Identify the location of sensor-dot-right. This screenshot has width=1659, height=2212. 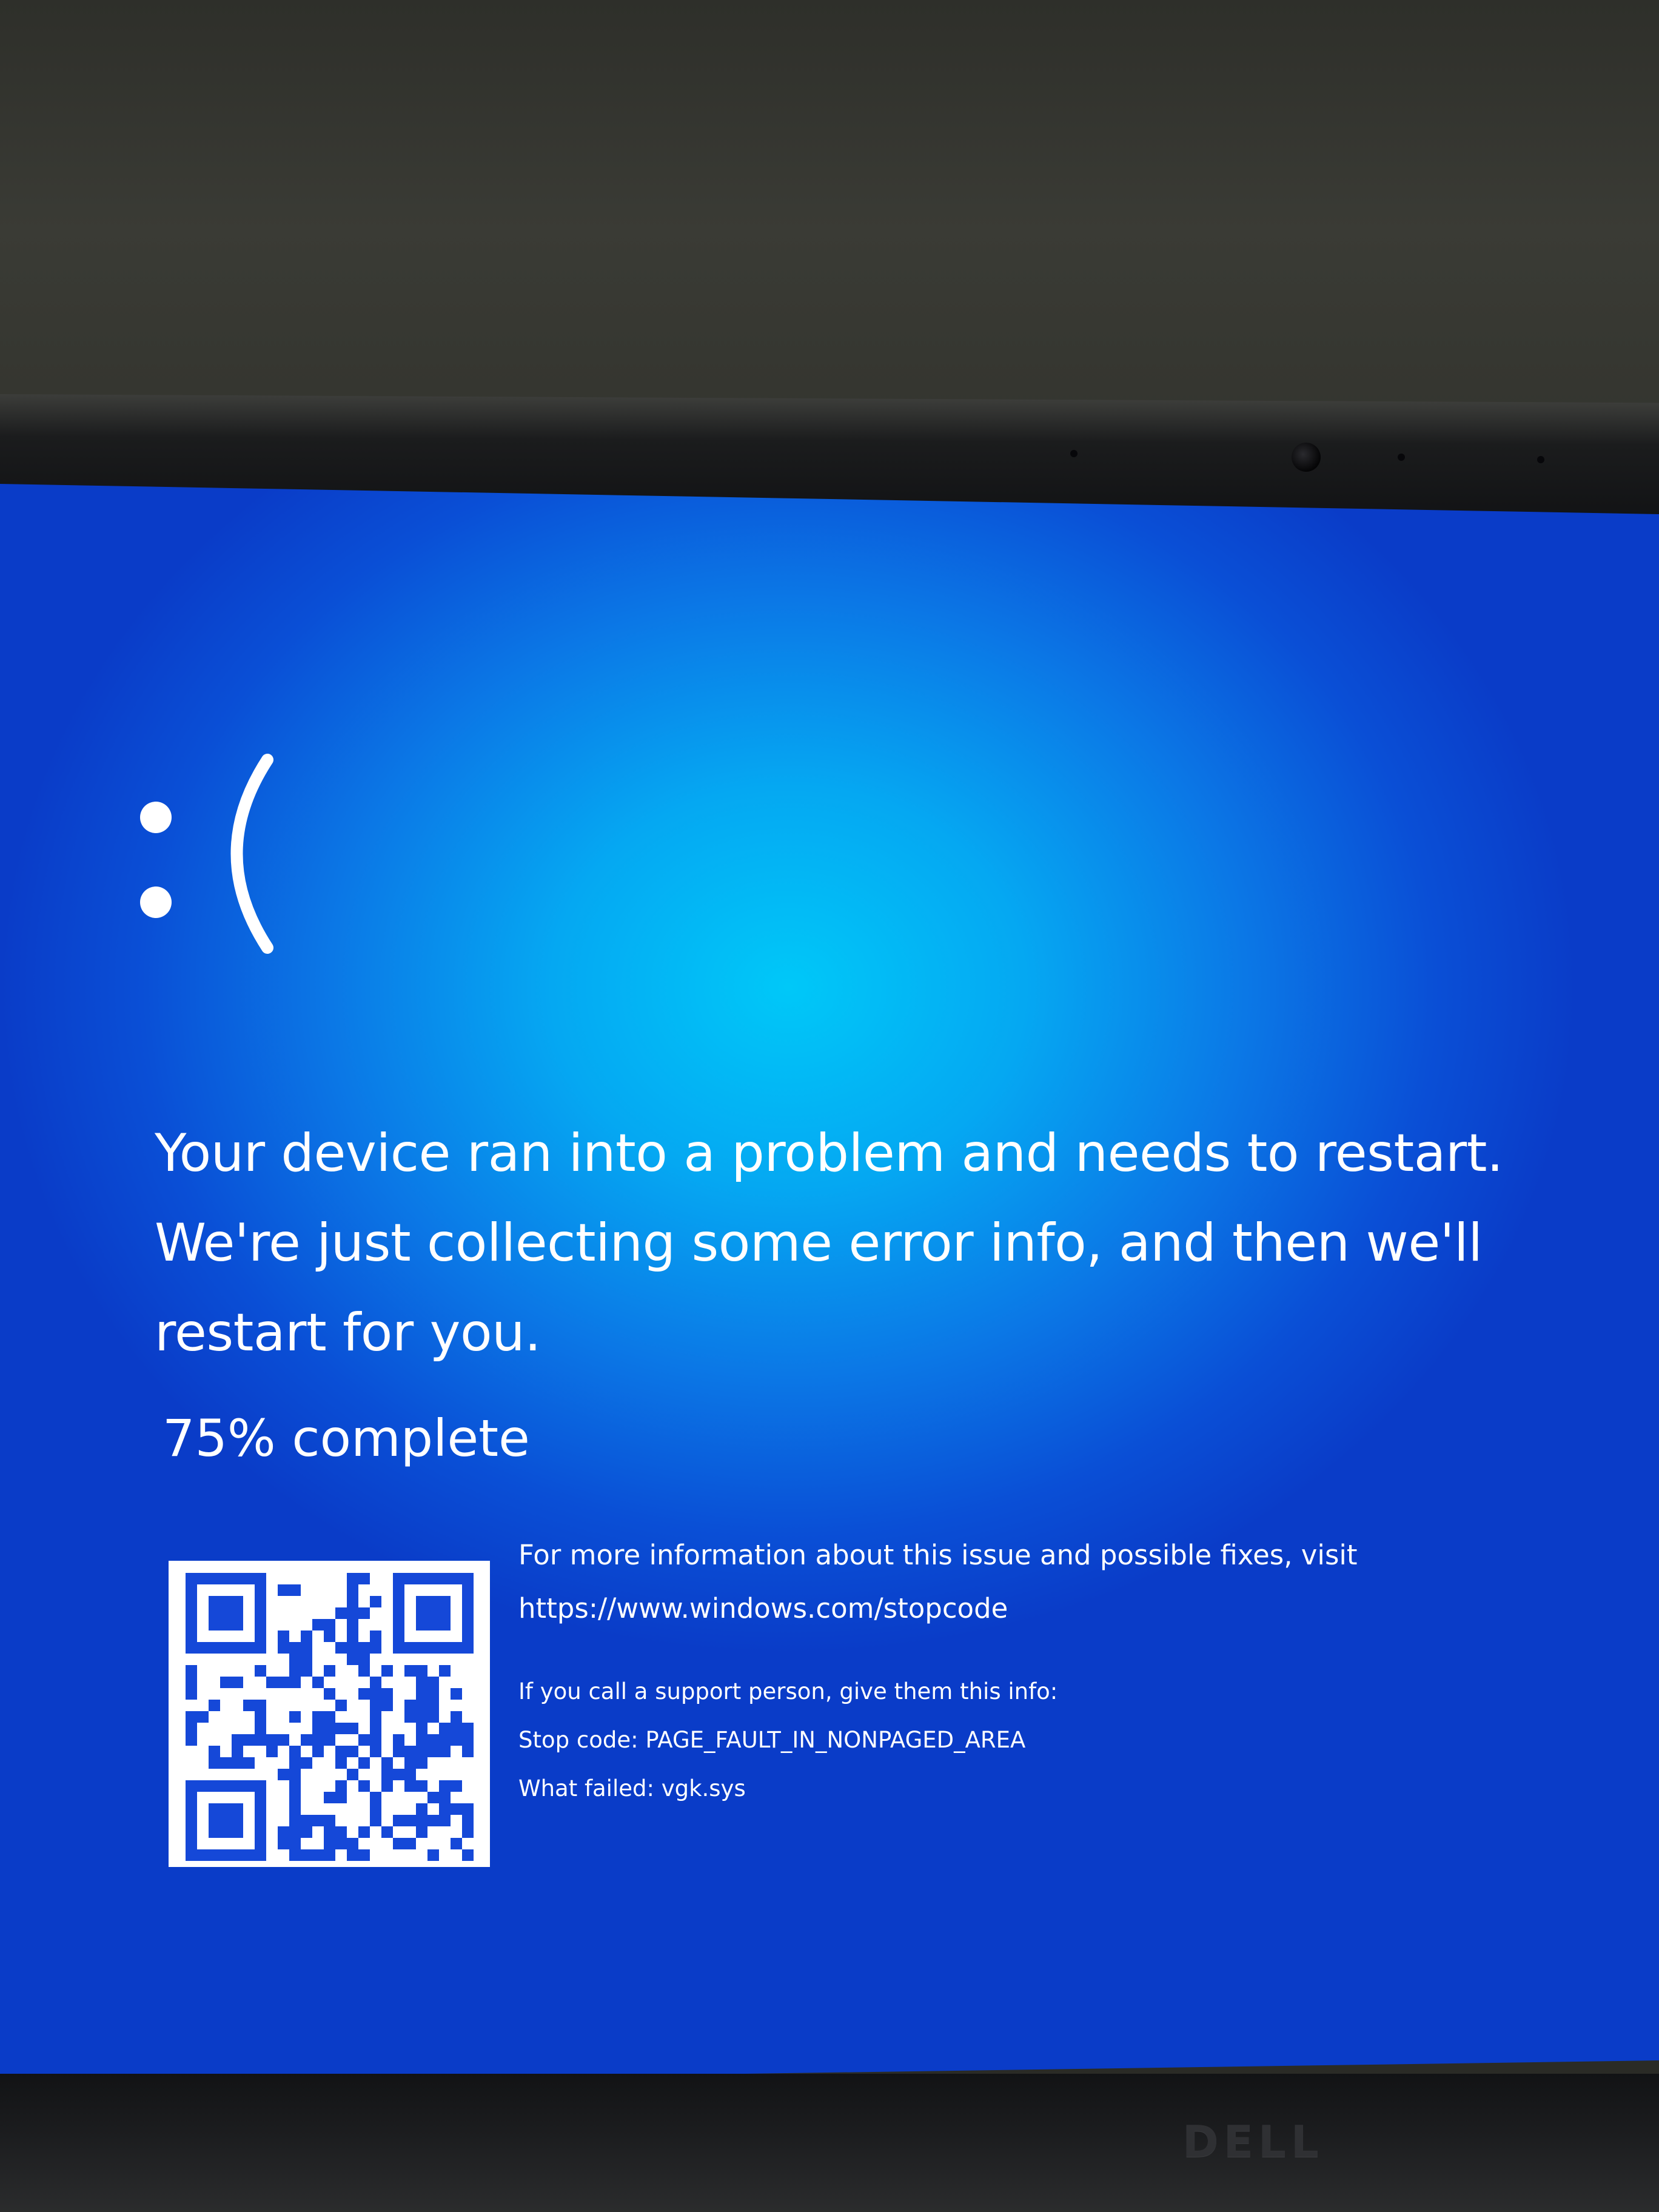
(1401, 457).